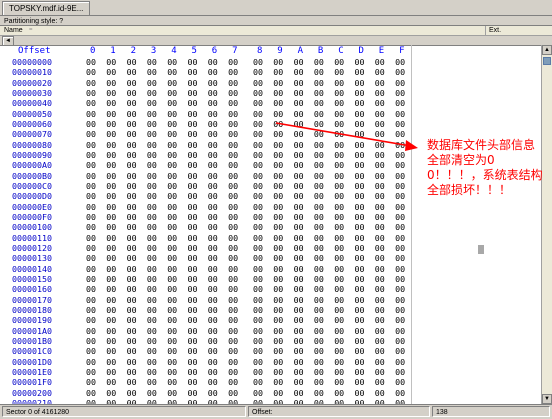 Image resolution: width=552 pixels, height=419 pixels. Describe the element at coordinates (493, 30) in the screenshot. I see `ext-column-header: Ext.` at that location.